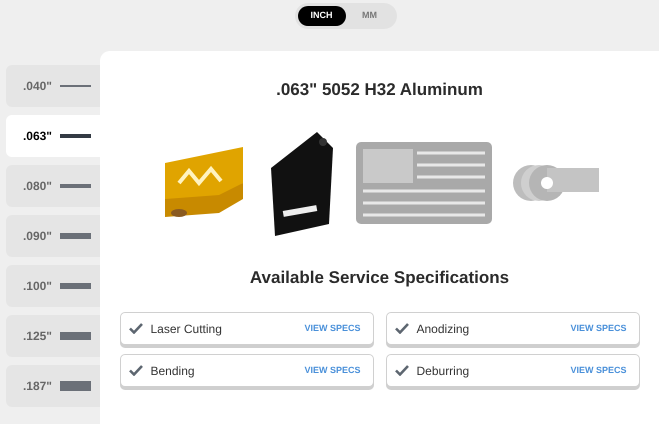  Describe the element at coordinates (37, 136) in the screenshot. I see `thickness-label: .063"` at that location.